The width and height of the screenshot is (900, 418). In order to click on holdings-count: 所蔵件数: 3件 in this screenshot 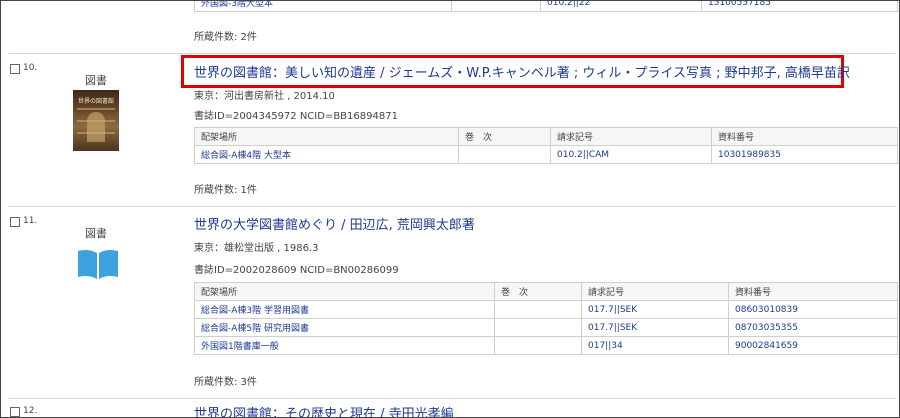, I will do `click(225, 382)`.